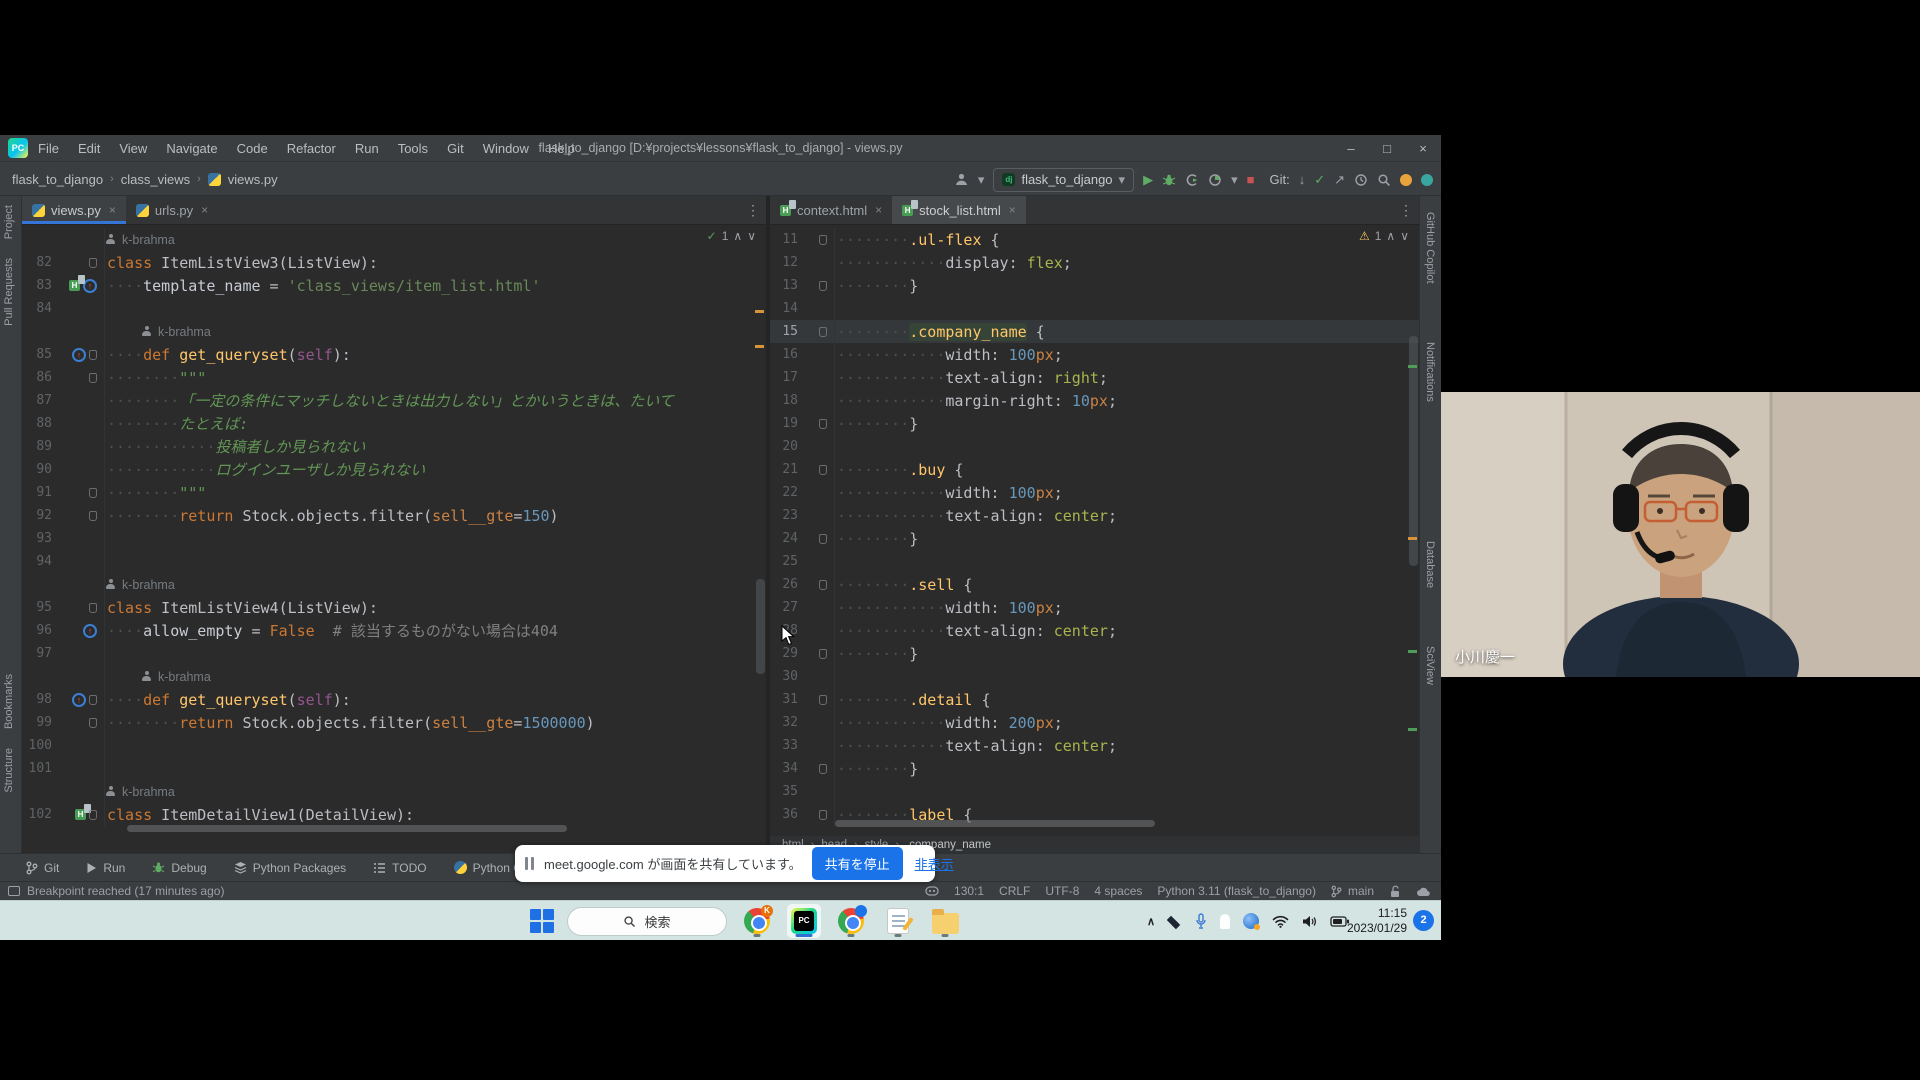 This screenshot has height=1080, width=1920. What do you see at coordinates (42, 868) in the screenshot?
I see `toolwindow-git-button: Git` at bounding box center [42, 868].